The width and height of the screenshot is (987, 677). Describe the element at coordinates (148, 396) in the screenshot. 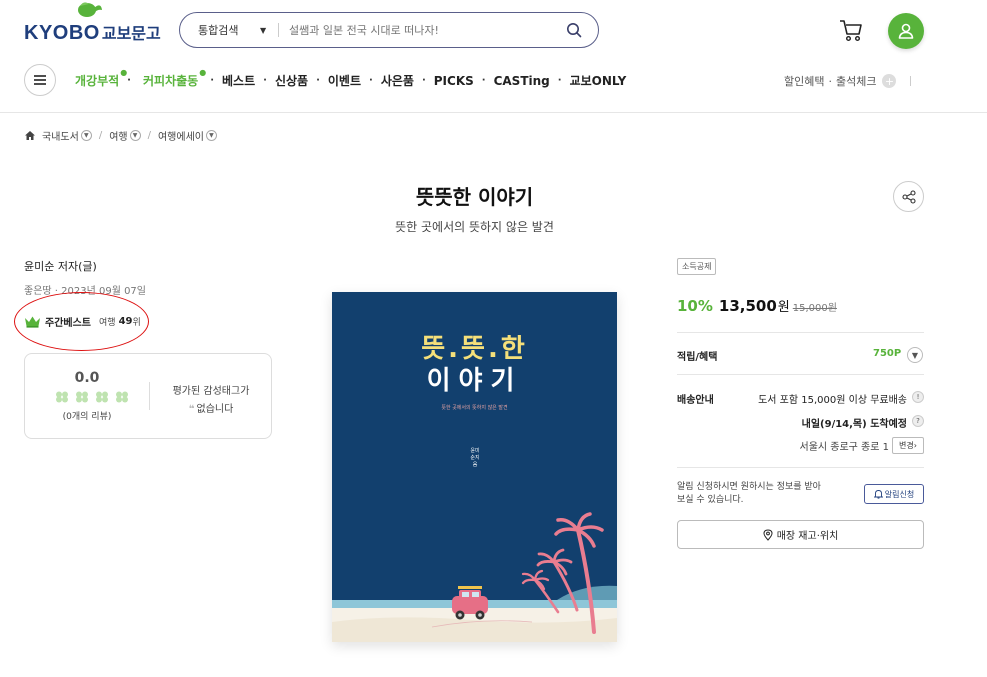

I see `review-summary: 0.0 (0개의 리뷰) 평가된 감성태그가 ❝ 없습니다` at that location.